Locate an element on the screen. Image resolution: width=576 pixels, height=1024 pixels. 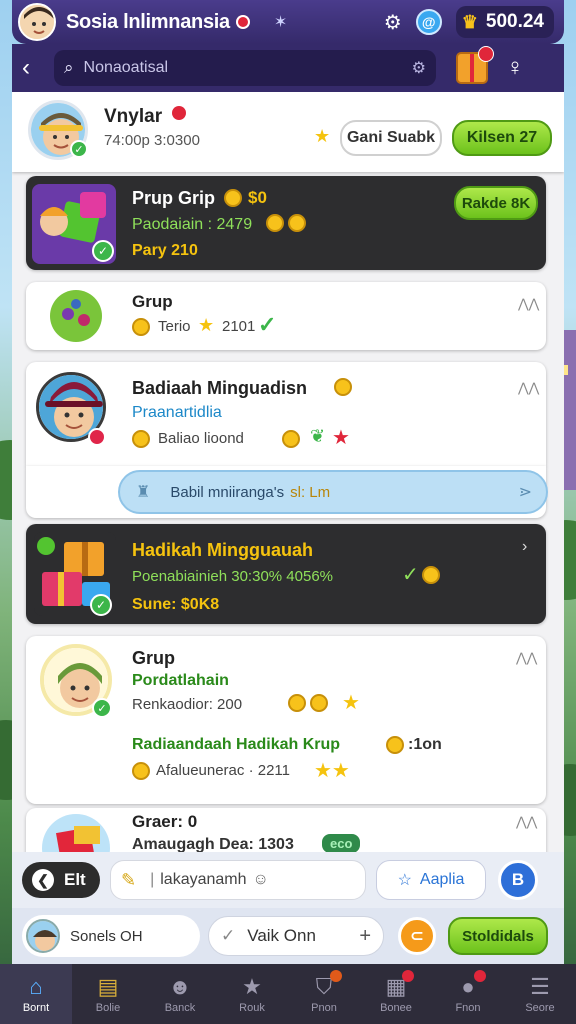
item-thumbnail is located at coordinates (76, 832).